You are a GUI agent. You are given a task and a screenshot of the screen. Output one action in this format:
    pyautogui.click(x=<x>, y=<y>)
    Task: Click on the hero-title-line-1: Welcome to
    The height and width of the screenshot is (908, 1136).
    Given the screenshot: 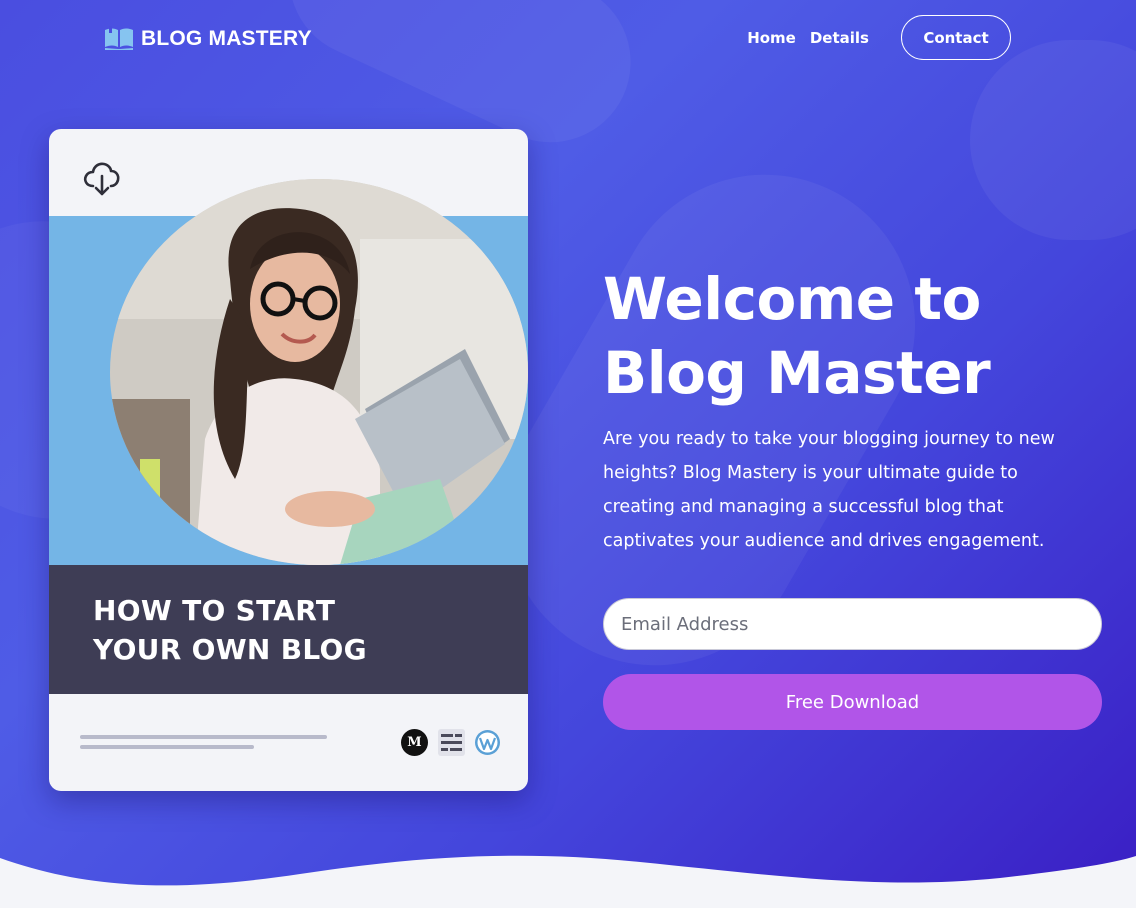 What is the action you would take?
    pyautogui.click(x=792, y=299)
    